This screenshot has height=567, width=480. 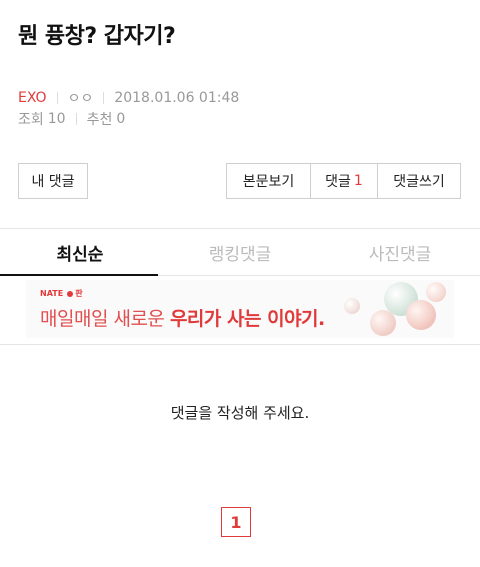 I want to click on post-stats: 조회 10 추천 0, so click(x=71, y=119).